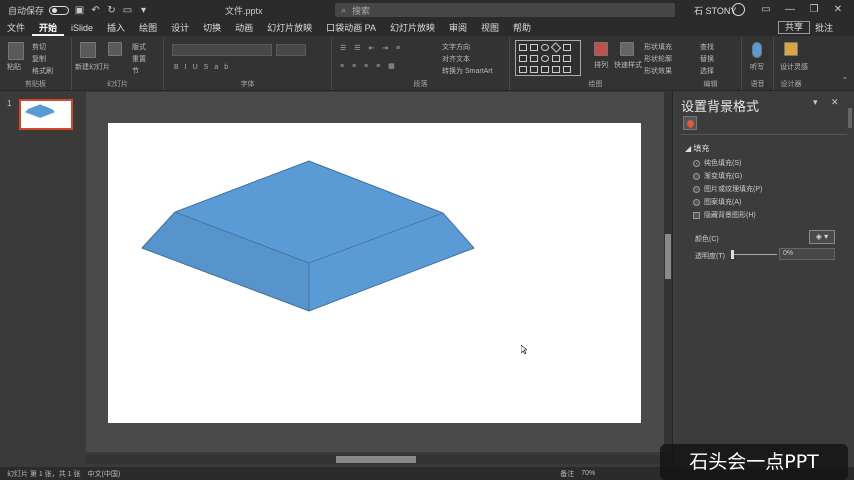 This screenshot has height=480, width=854. What do you see at coordinates (658, 47) in the screenshot?
I see `shape-fill-button: 形状填充` at bounding box center [658, 47].